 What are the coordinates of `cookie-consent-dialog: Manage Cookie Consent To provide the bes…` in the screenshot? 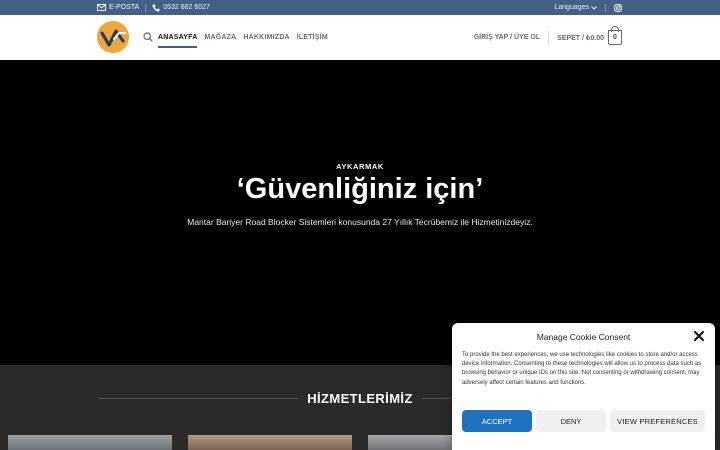 It's located at (583, 386).